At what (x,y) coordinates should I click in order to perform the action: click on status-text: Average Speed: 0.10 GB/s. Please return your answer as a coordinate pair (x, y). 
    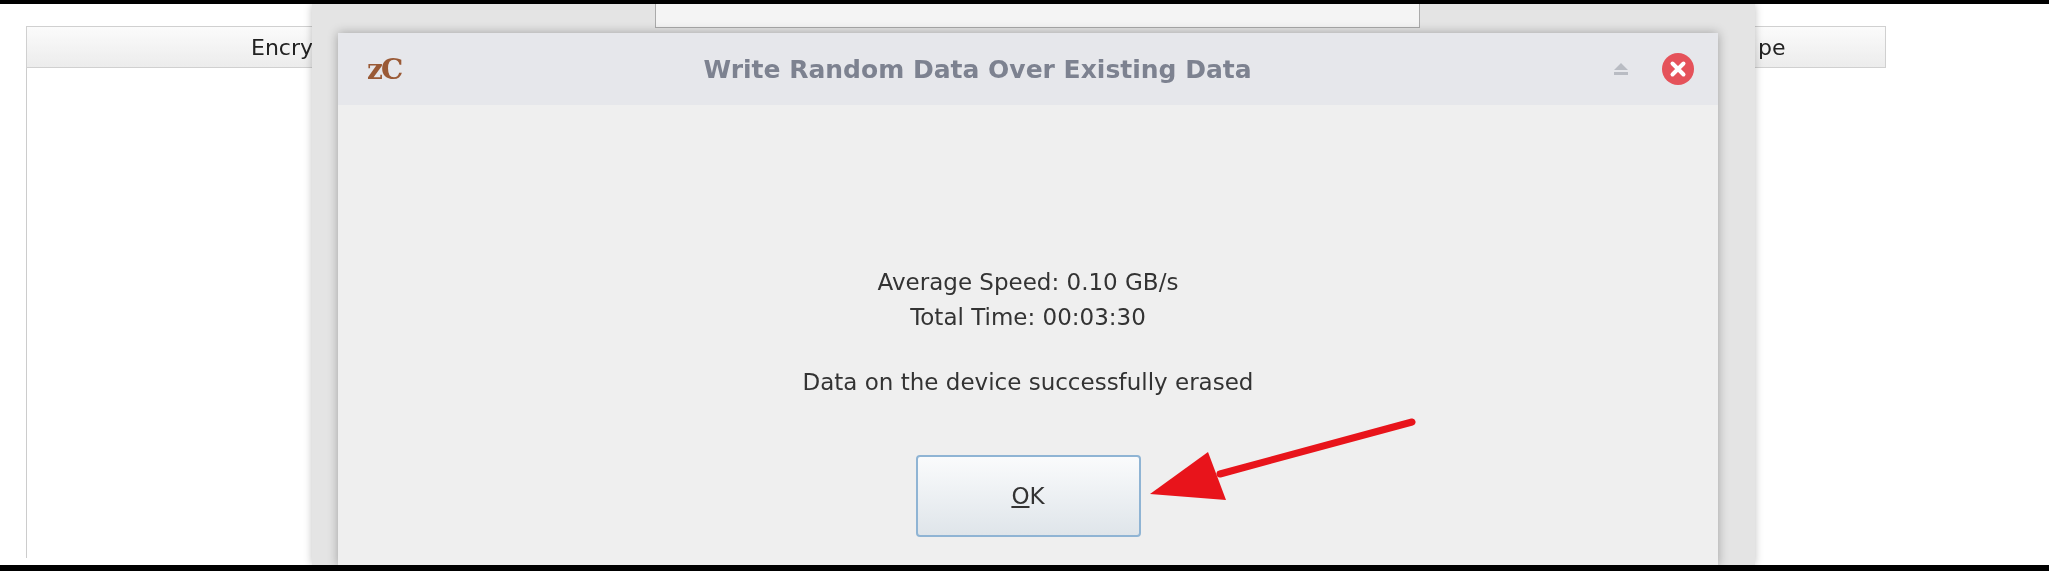
    Looking at the image, I should click on (1028, 282).